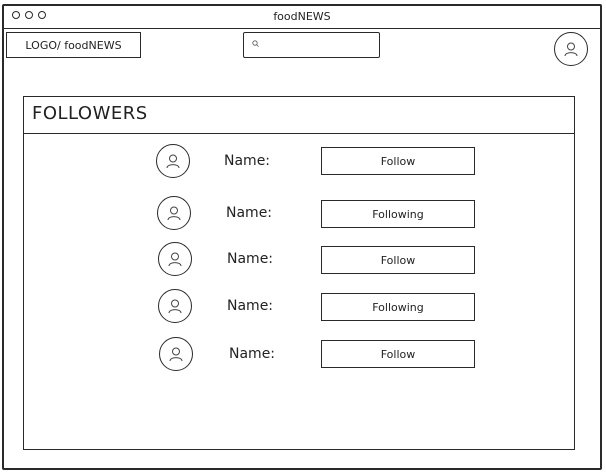  Describe the element at coordinates (311, 45) in the screenshot. I see `search-input` at that location.